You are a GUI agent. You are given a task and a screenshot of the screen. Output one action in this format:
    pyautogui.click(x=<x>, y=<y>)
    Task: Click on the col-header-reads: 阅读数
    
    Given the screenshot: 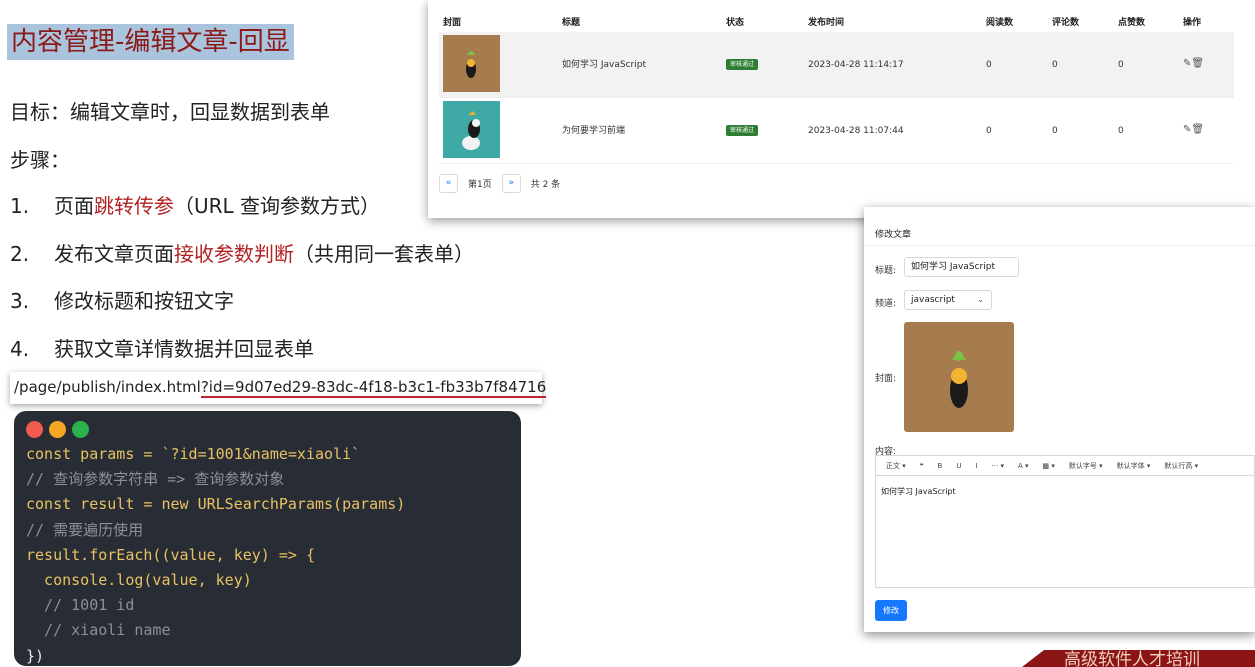 What is the action you would take?
    pyautogui.click(x=1000, y=23)
    